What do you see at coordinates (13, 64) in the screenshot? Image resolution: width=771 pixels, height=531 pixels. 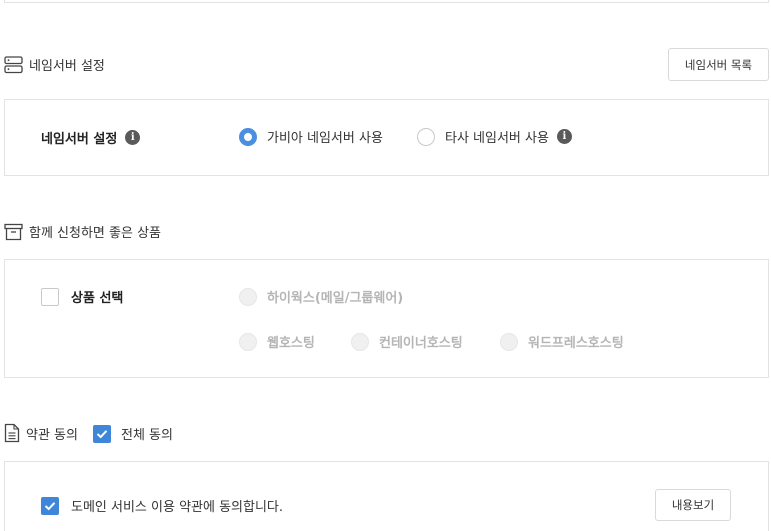 I see `server-icon` at bounding box center [13, 64].